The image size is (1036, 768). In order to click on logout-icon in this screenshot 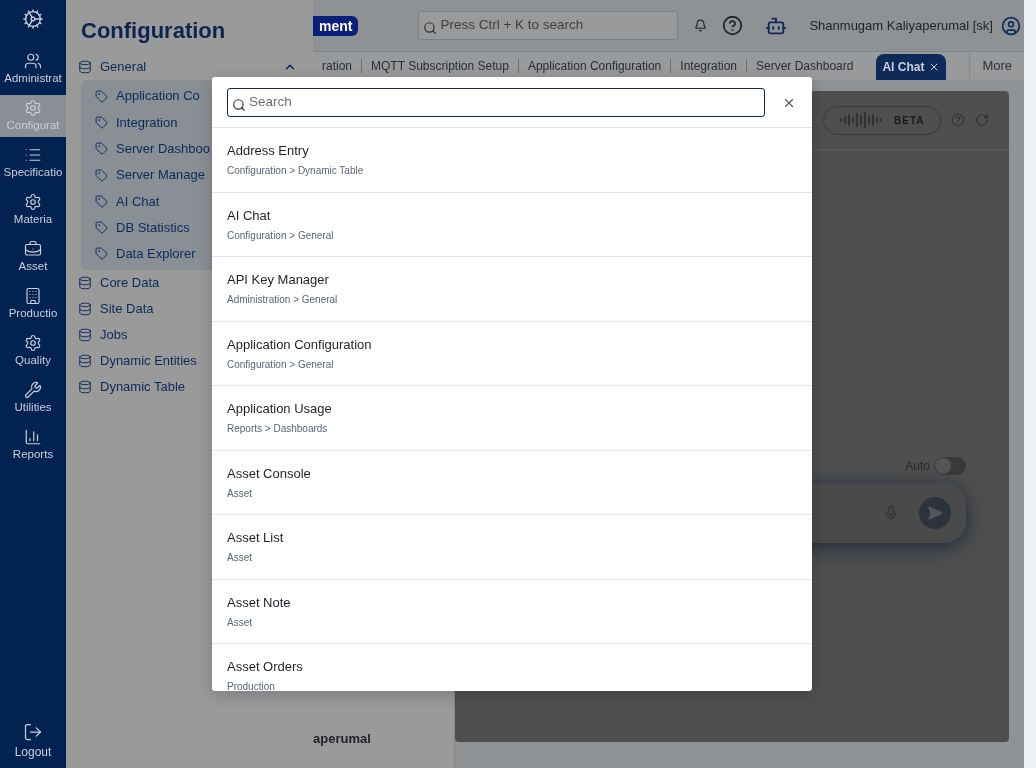, I will do `click(33, 732)`.